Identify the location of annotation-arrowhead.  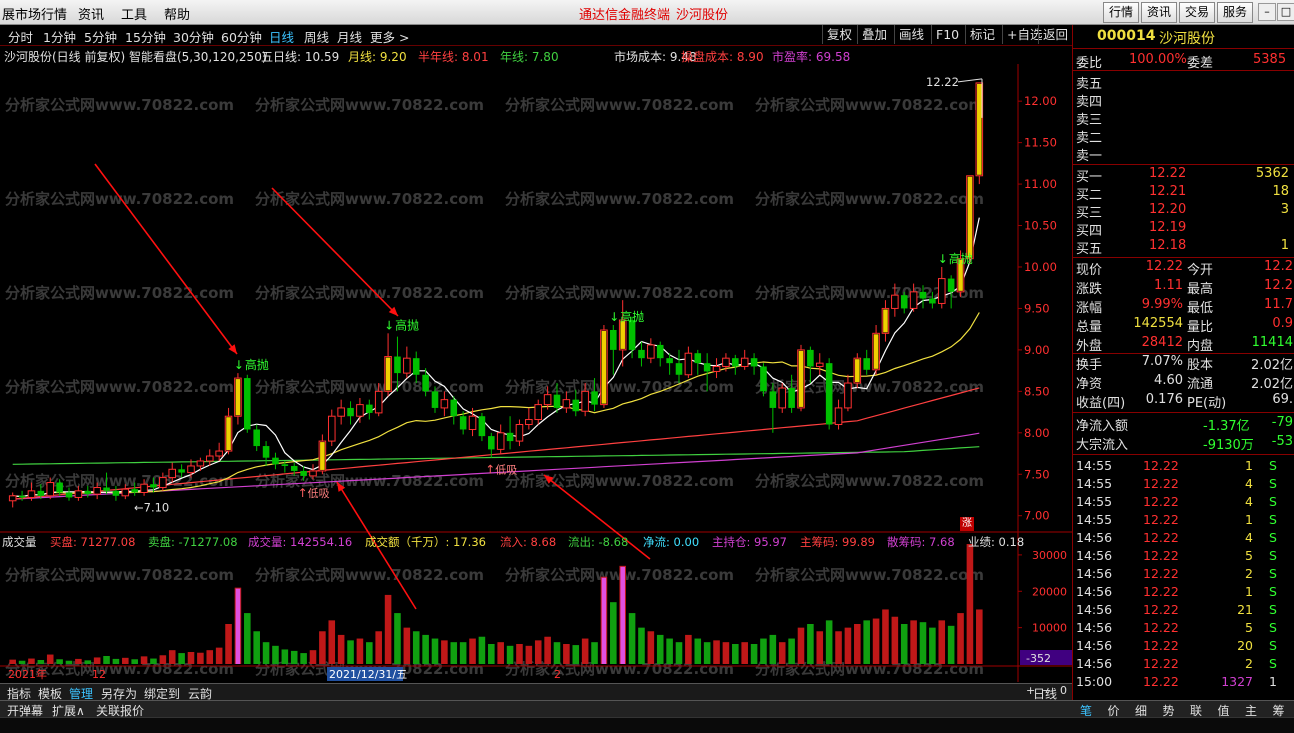
(341, 487).